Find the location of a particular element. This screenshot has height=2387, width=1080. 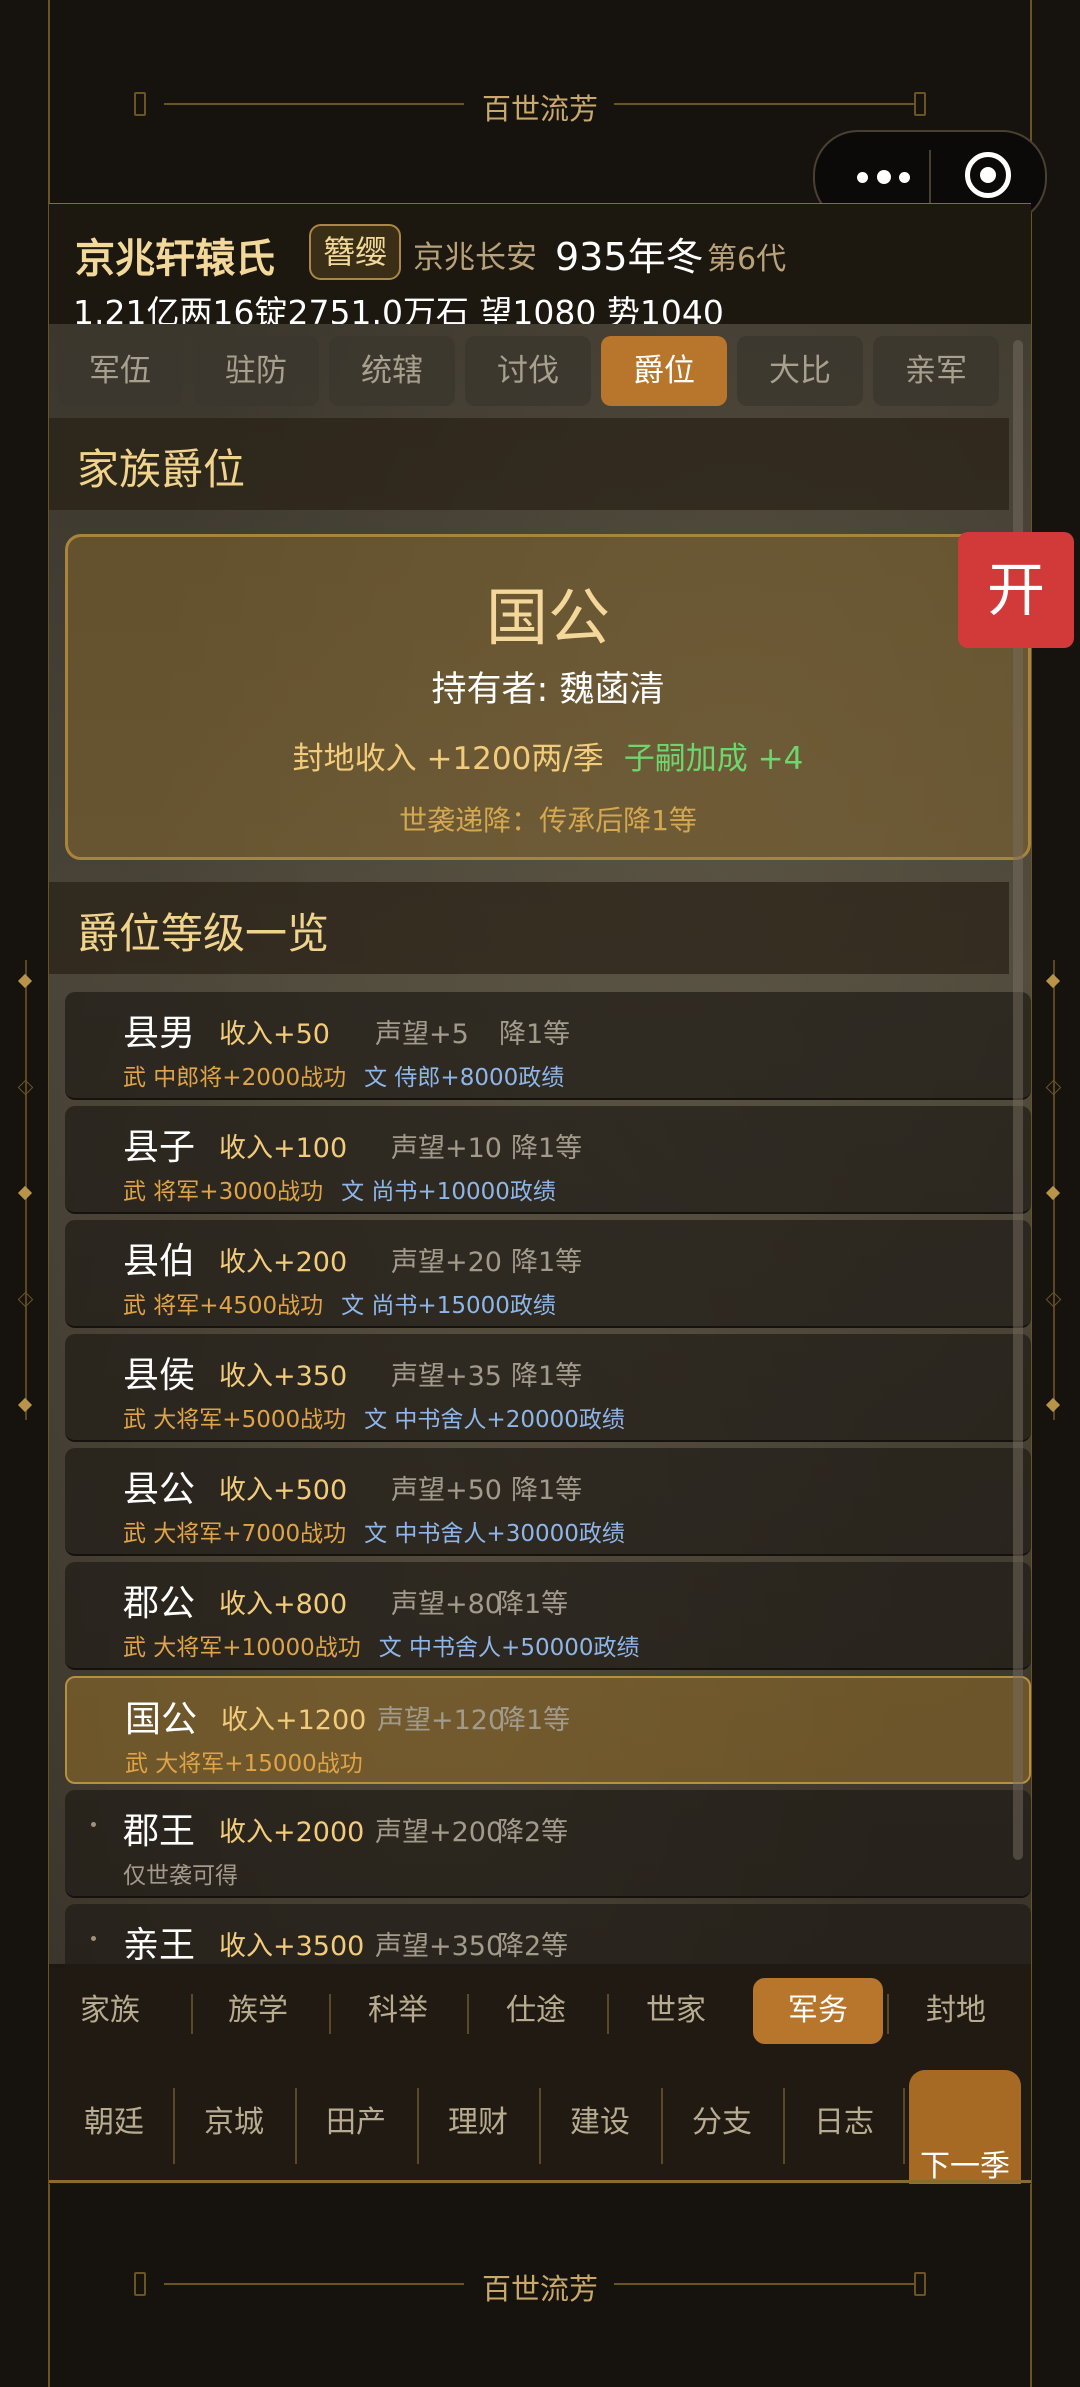

tab-tournament: 大比 is located at coordinates (800, 371).